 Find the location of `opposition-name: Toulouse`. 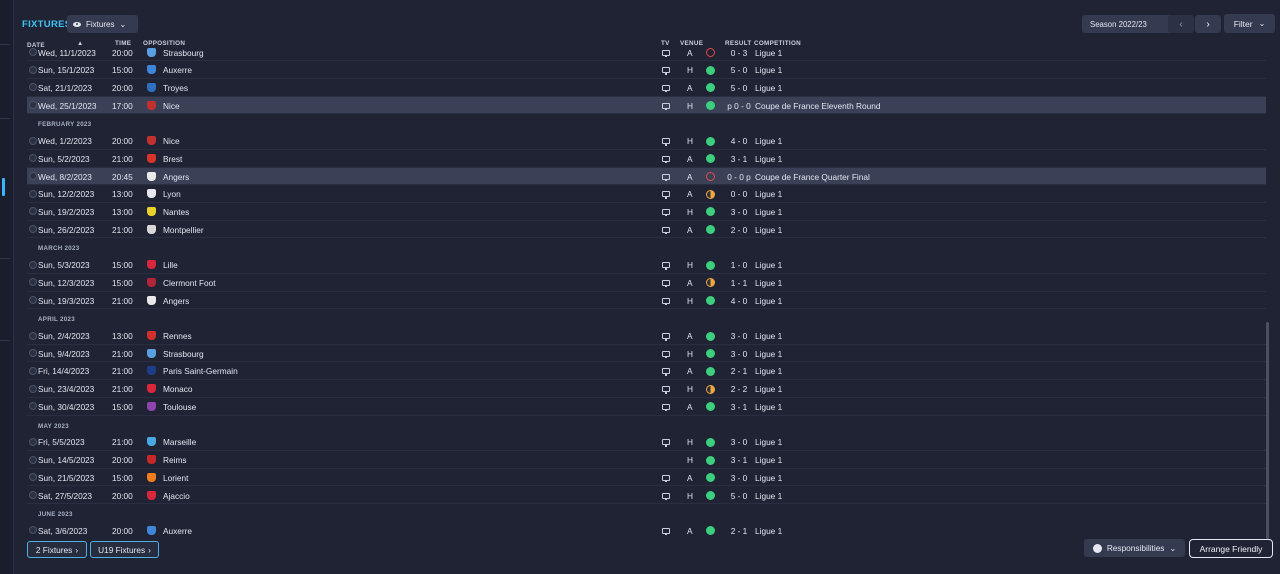

opposition-name: Toulouse is located at coordinates (179, 407).